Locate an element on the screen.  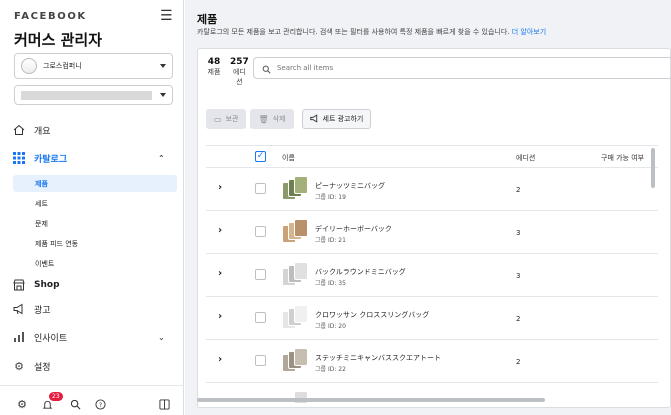
column-variants: 에디션 is located at coordinates (525, 158).